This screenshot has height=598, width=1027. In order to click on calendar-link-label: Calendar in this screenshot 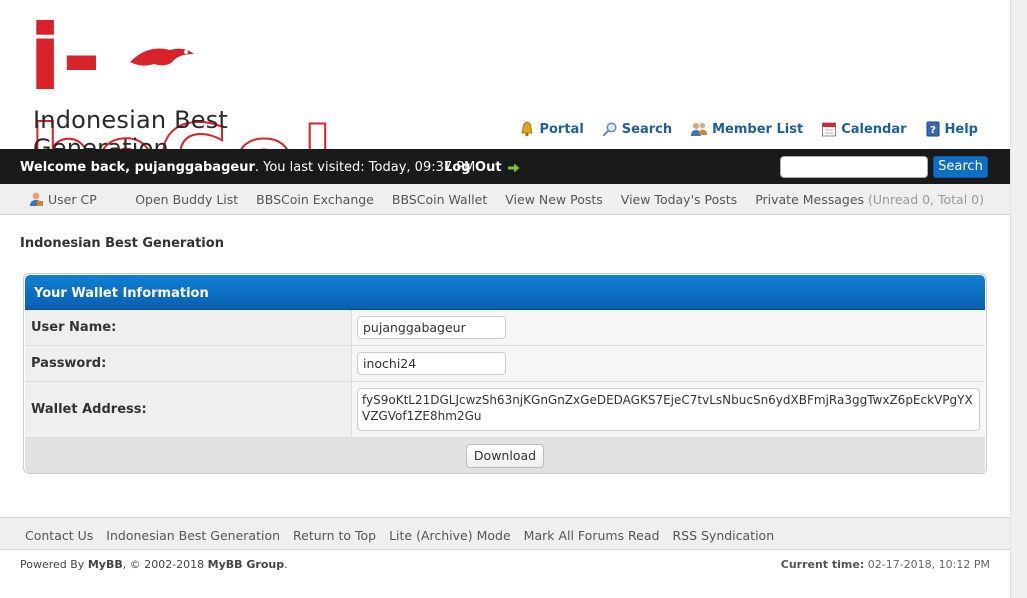, I will do `click(874, 129)`.